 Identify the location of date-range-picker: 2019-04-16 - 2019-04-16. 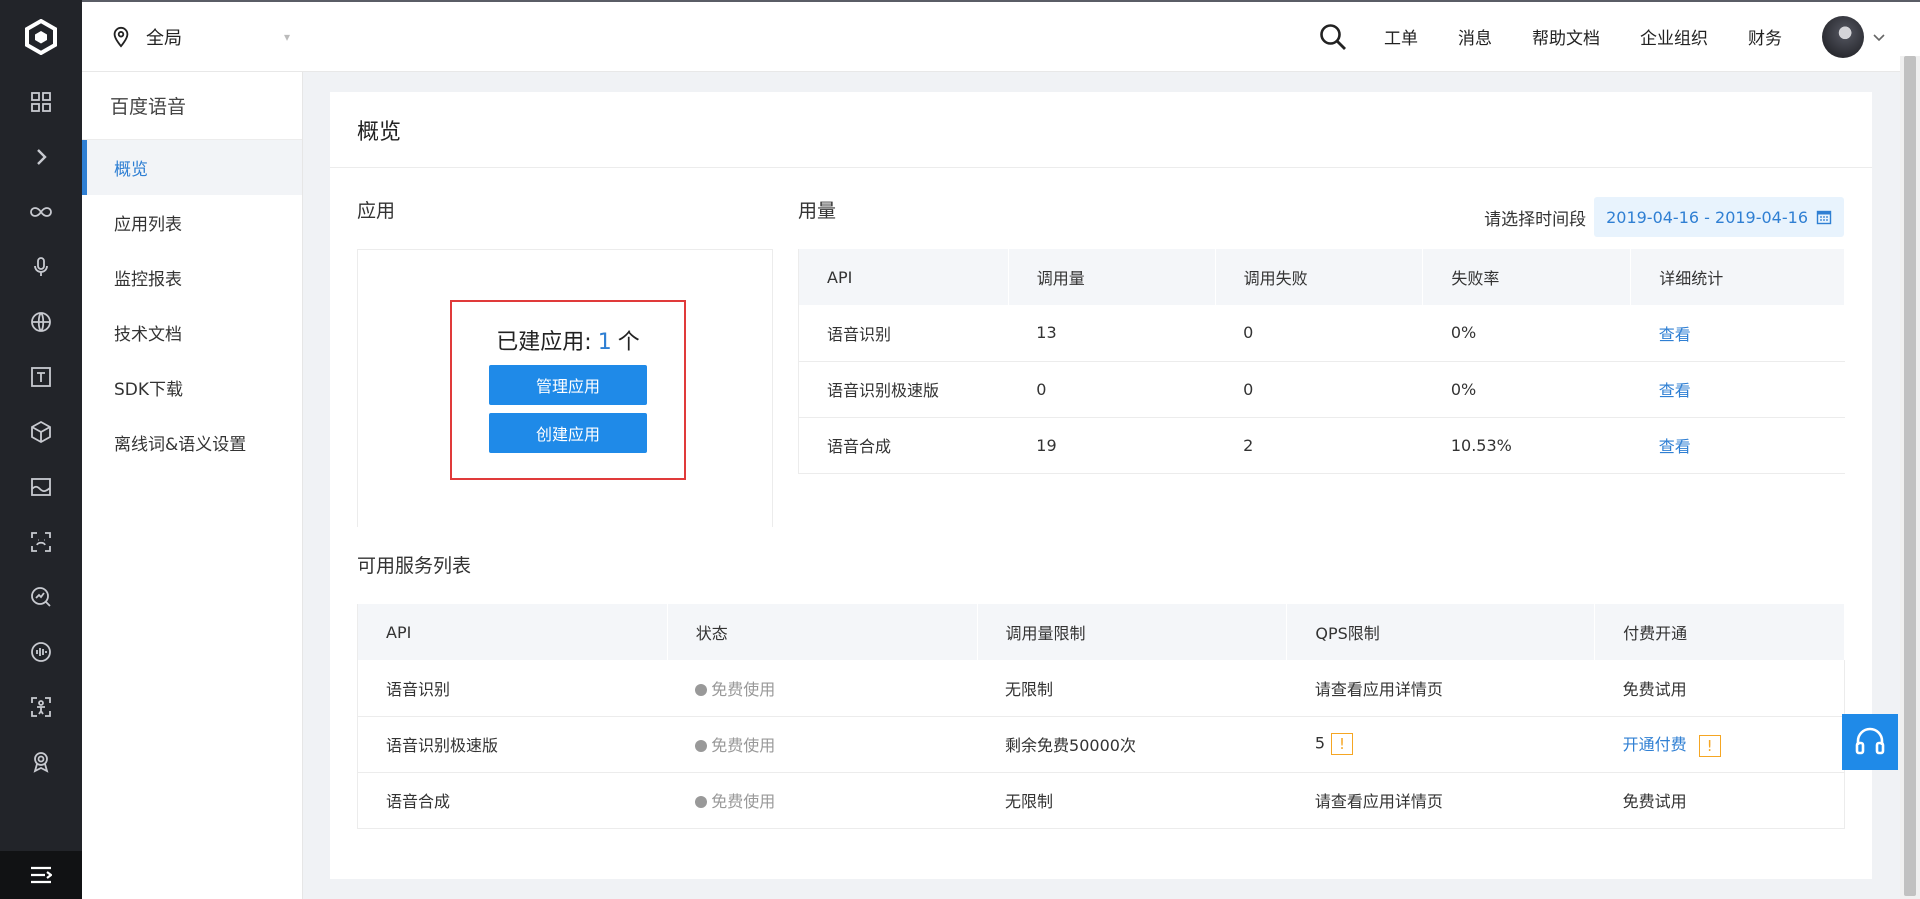
(1719, 217).